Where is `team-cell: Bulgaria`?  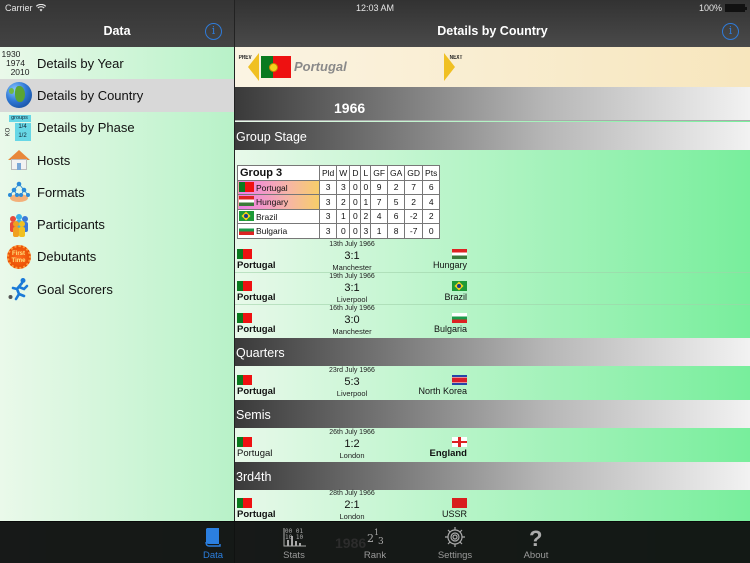
team-cell: Bulgaria is located at coordinates (278, 231).